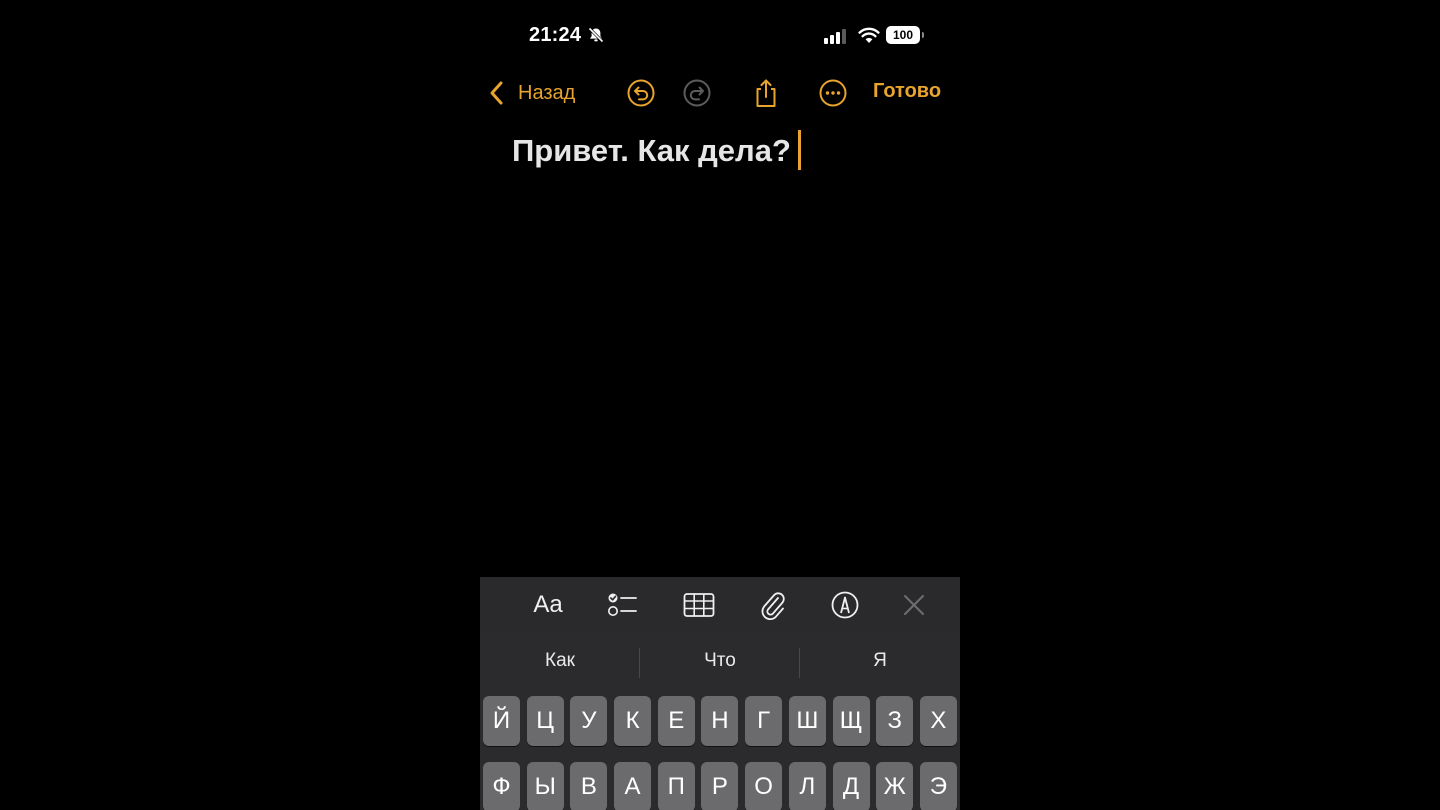 The height and width of the screenshot is (810, 1440). I want to click on key: Н, so click(720, 721).